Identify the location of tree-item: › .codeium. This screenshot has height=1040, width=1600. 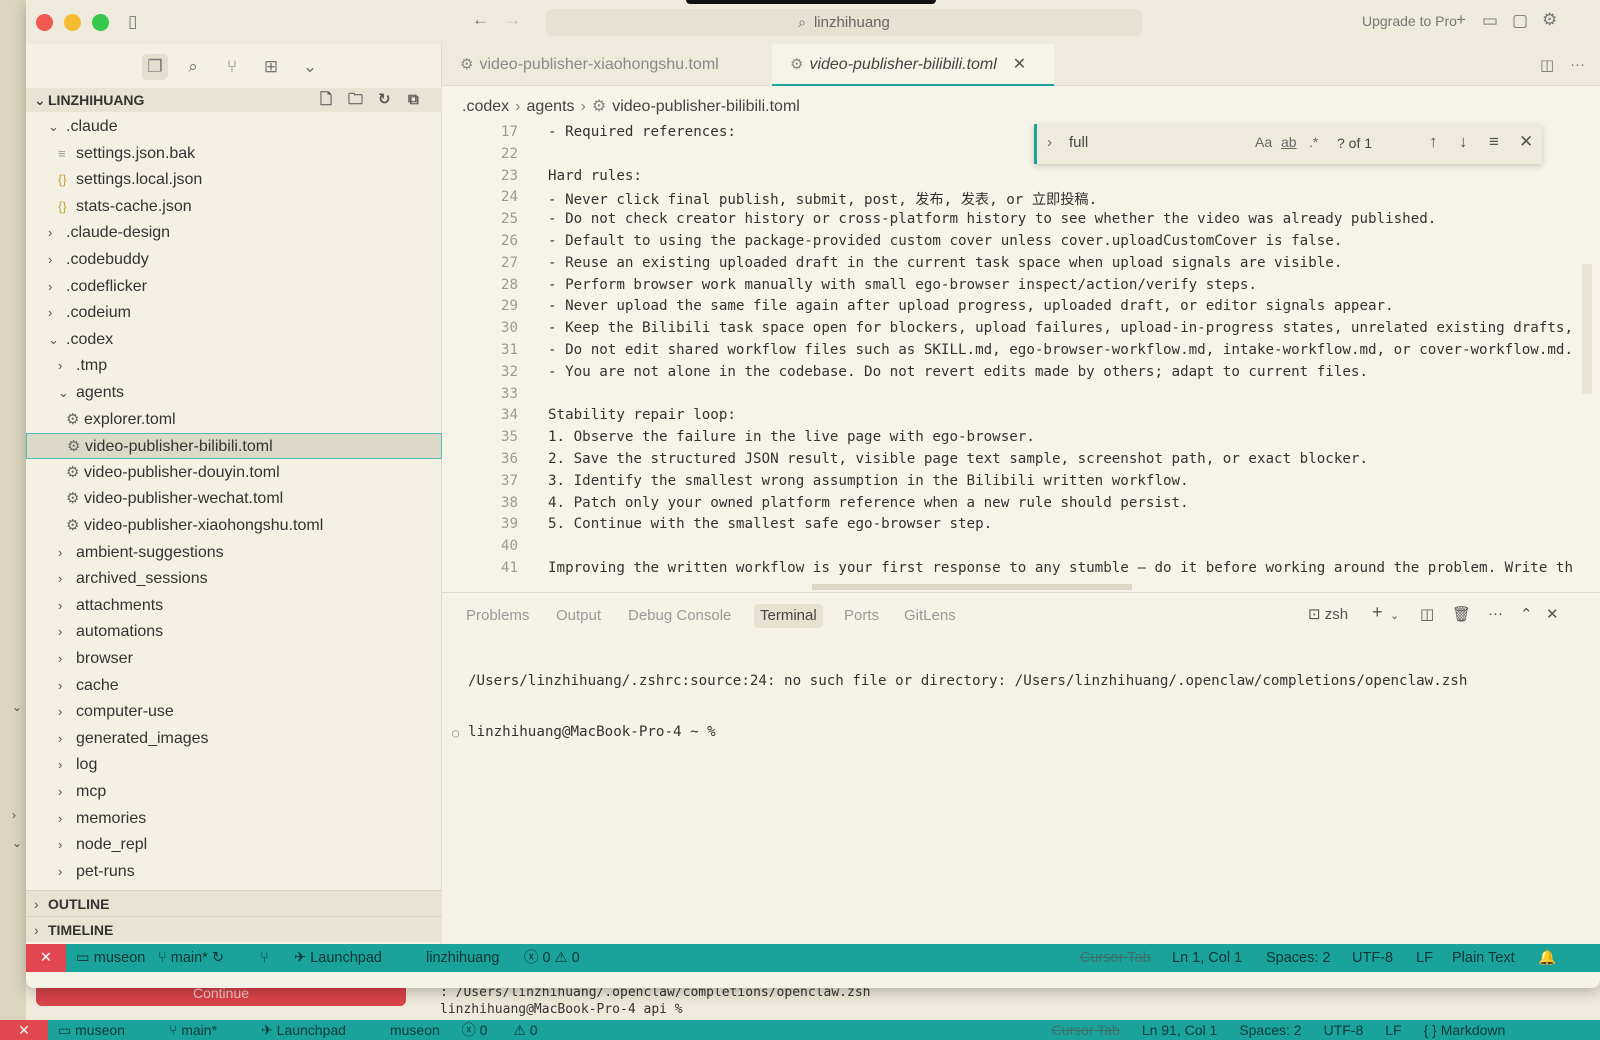
(234, 313).